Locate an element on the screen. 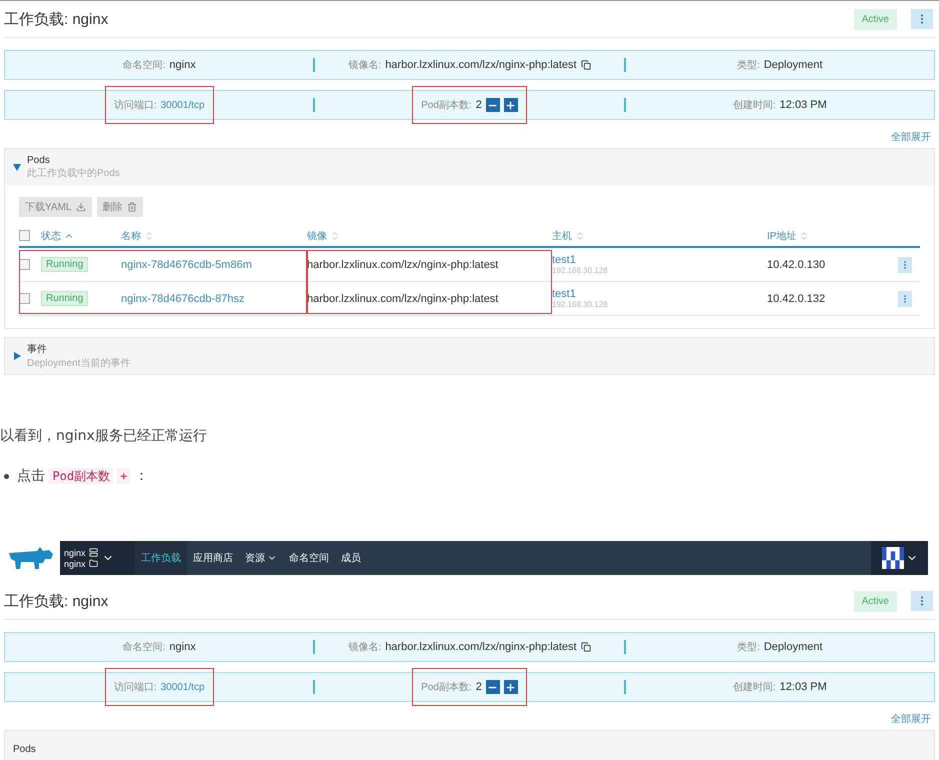 The height and width of the screenshot is (760, 939). cluster-name: nginx is located at coordinates (75, 553).